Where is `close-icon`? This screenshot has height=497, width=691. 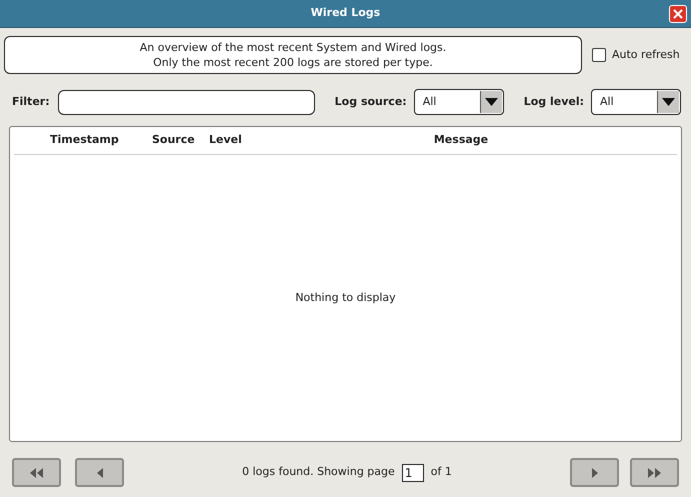 close-icon is located at coordinates (678, 14).